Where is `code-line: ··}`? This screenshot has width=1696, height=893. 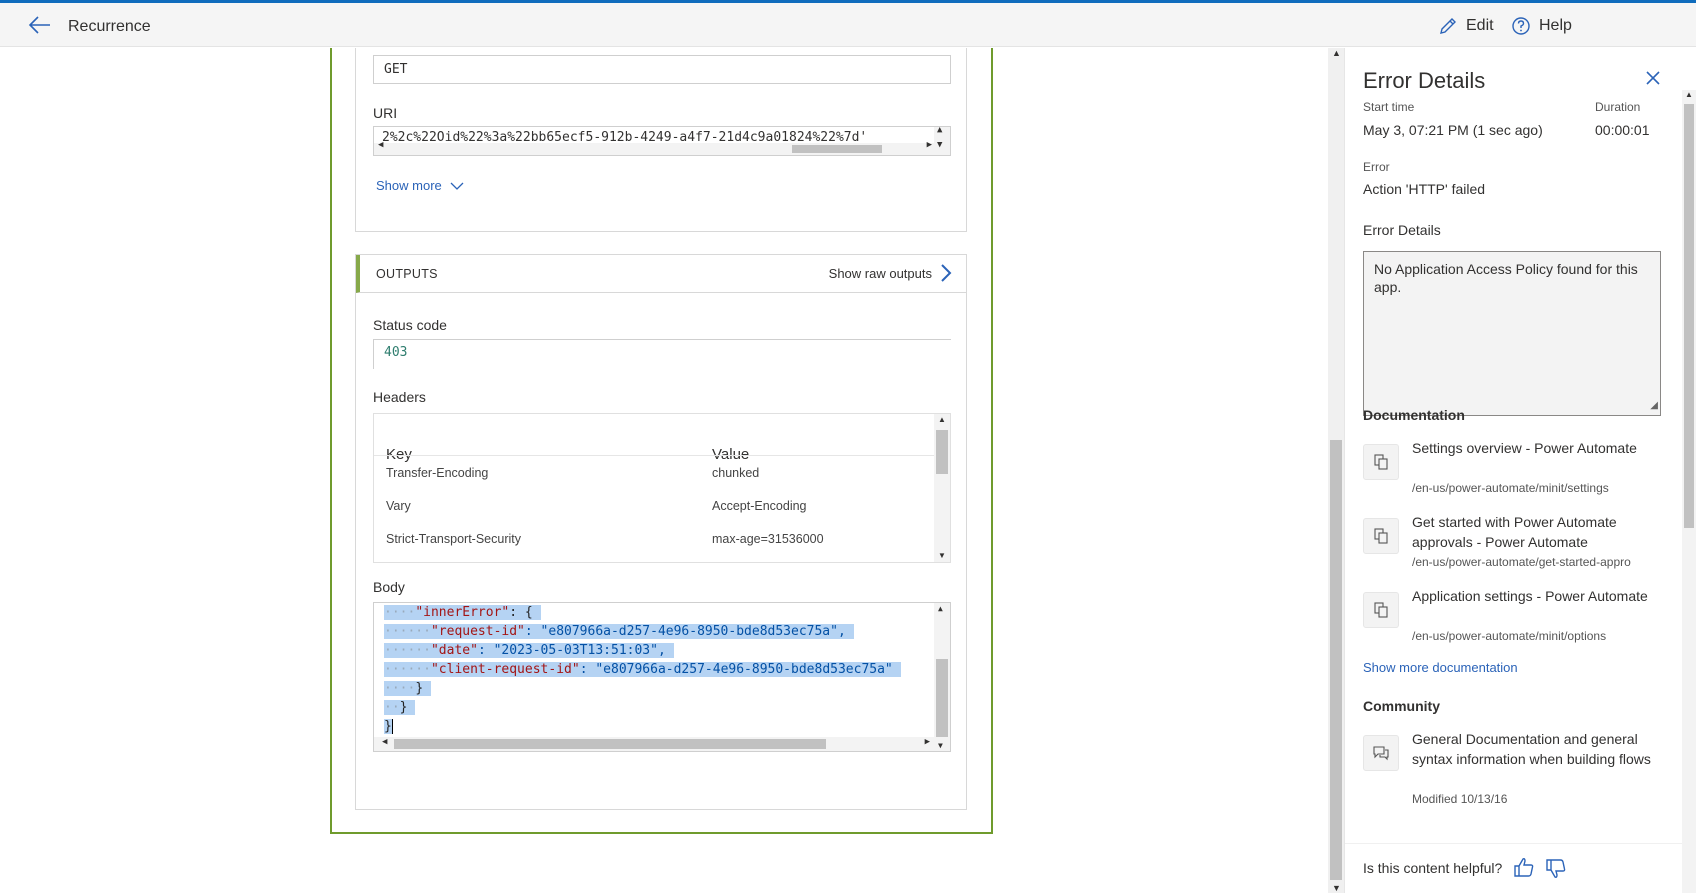 code-line: ··} is located at coordinates (400, 707).